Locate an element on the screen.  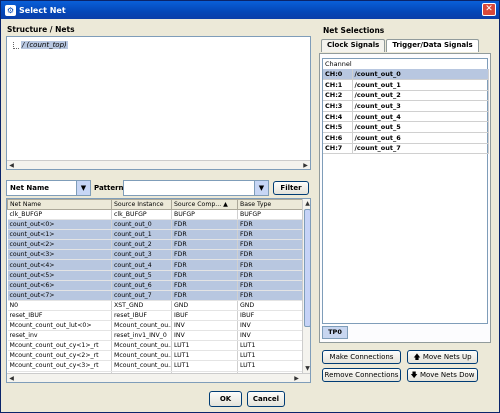
table-row: count_out<1> count_out_1 FDR FDR is located at coordinates (155, 235).